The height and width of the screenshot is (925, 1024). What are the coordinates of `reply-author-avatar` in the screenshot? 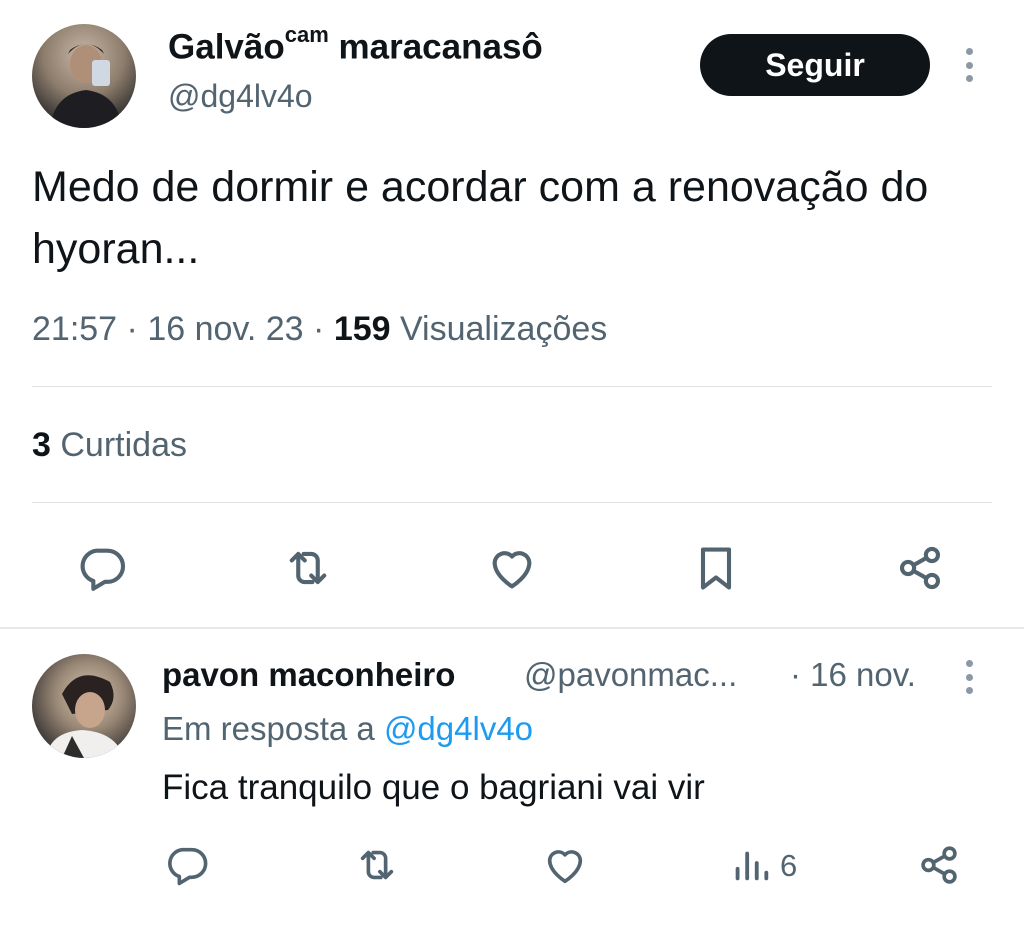 It's located at (84, 706).